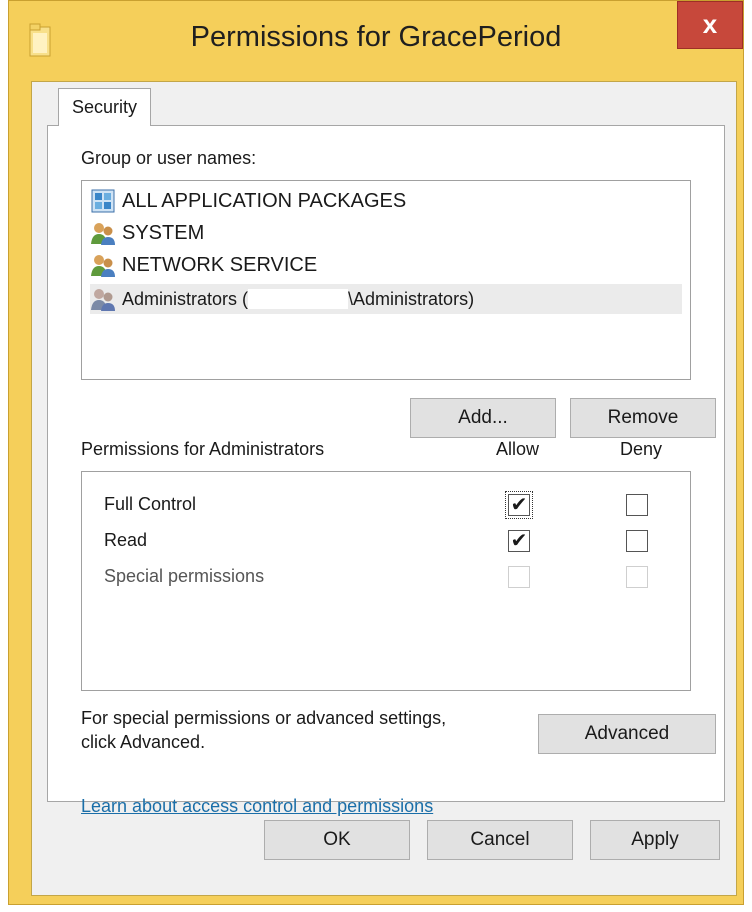 The height and width of the screenshot is (912, 752). I want to click on list-item-system: SYSTEM, so click(147, 233).